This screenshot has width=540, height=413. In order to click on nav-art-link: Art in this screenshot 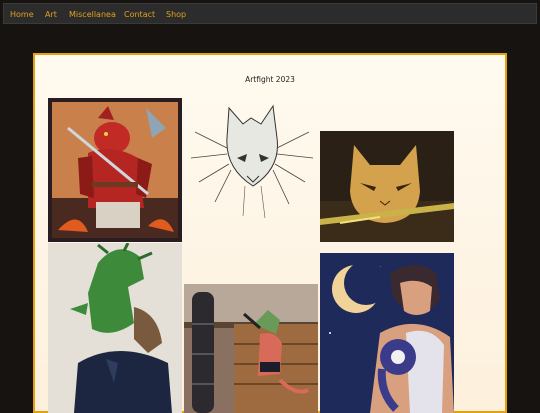, I will do `click(51, 14)`.